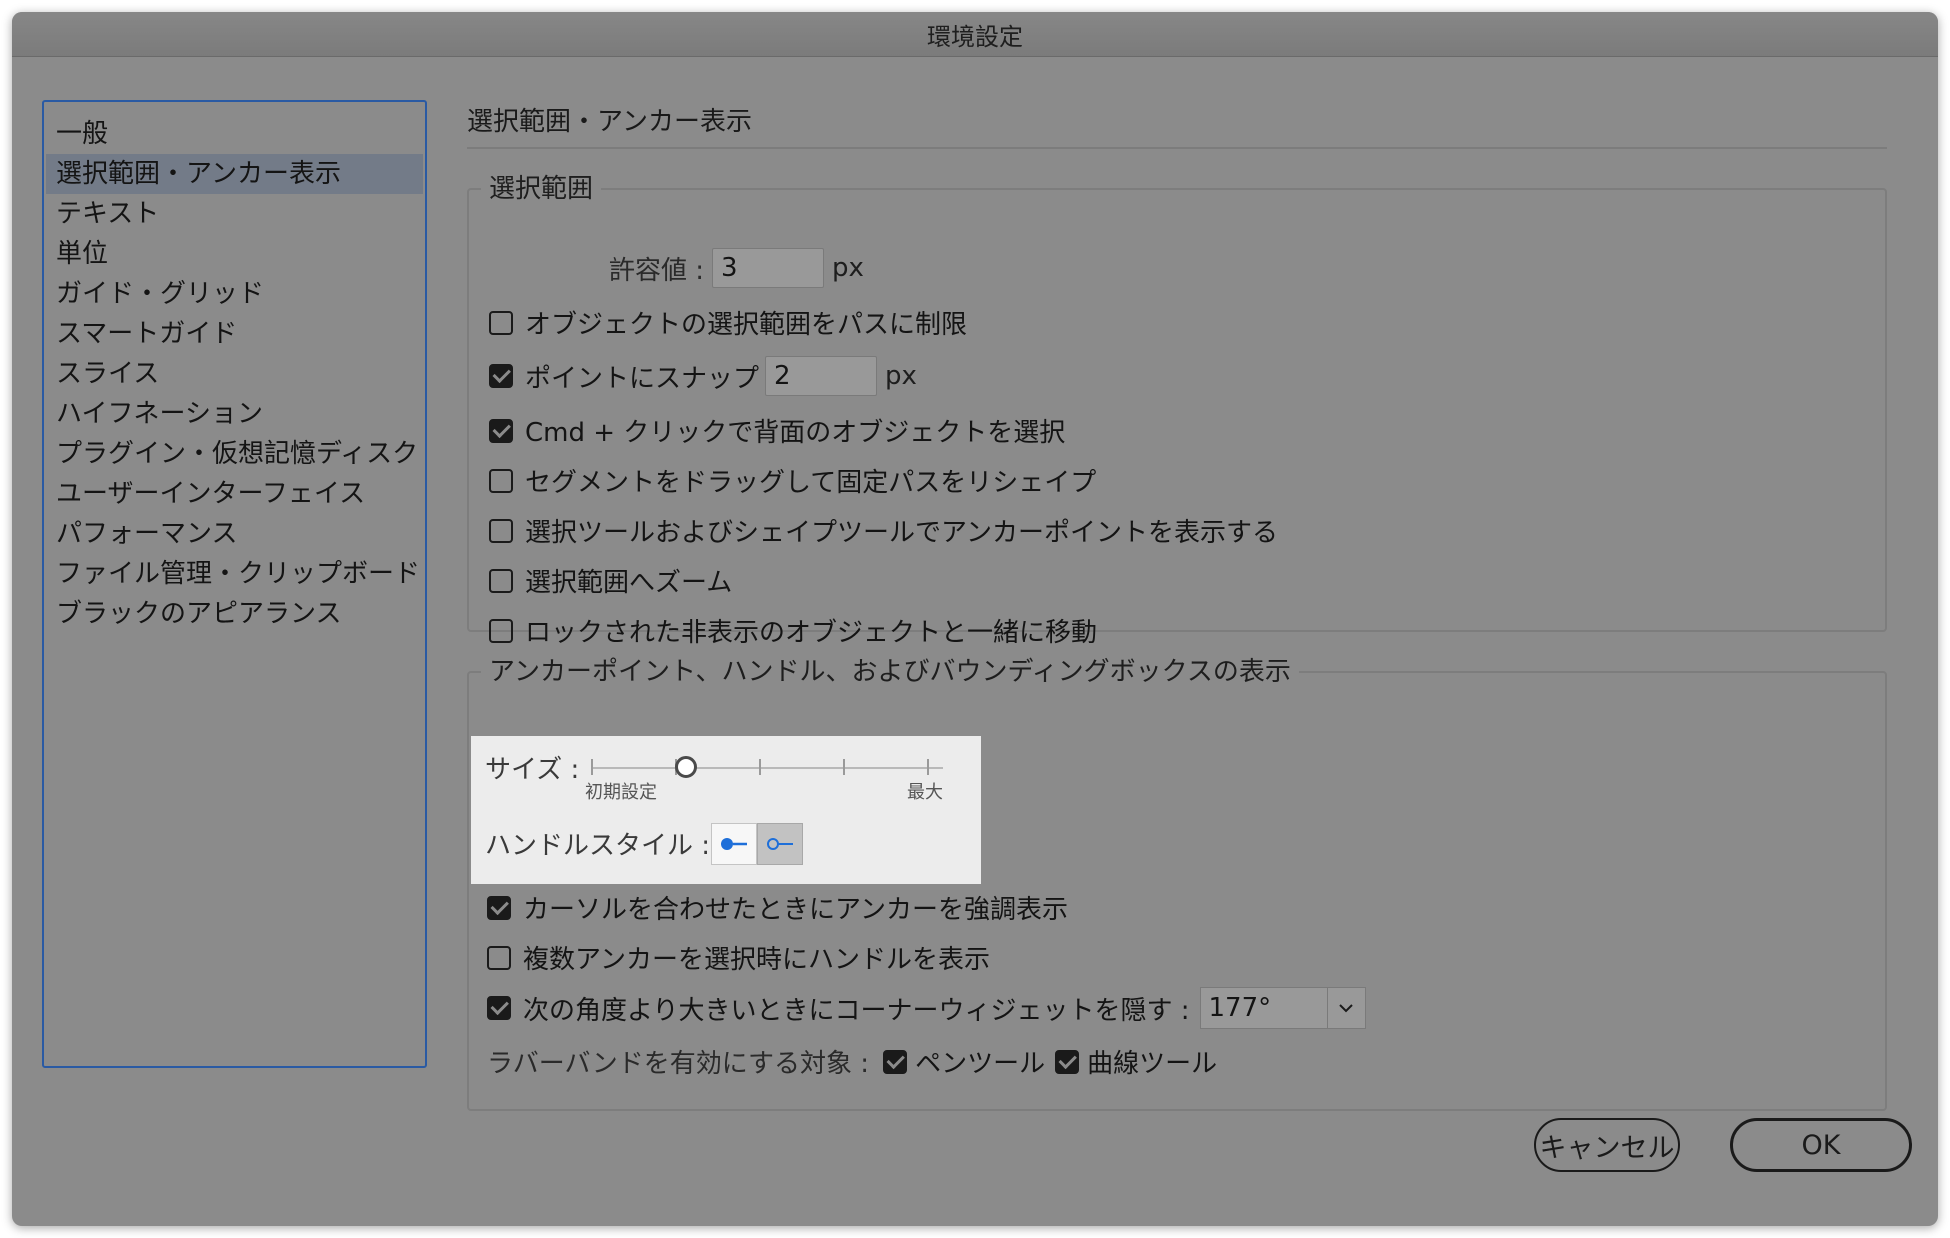 The height and width of the screenshot is (1238, 1950). Describe the element at coordinates (501, 530) in the screenshot. I see `show-anchors-checkbox` at that location.